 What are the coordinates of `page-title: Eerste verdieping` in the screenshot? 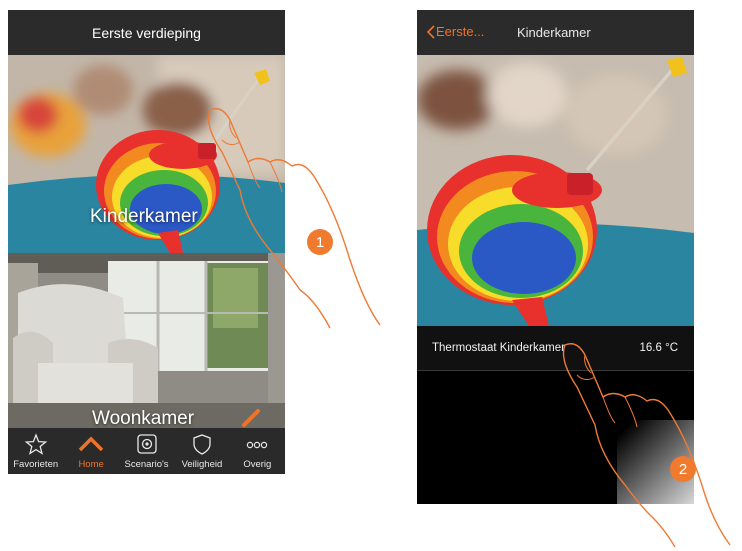 It's located at (146, 32).